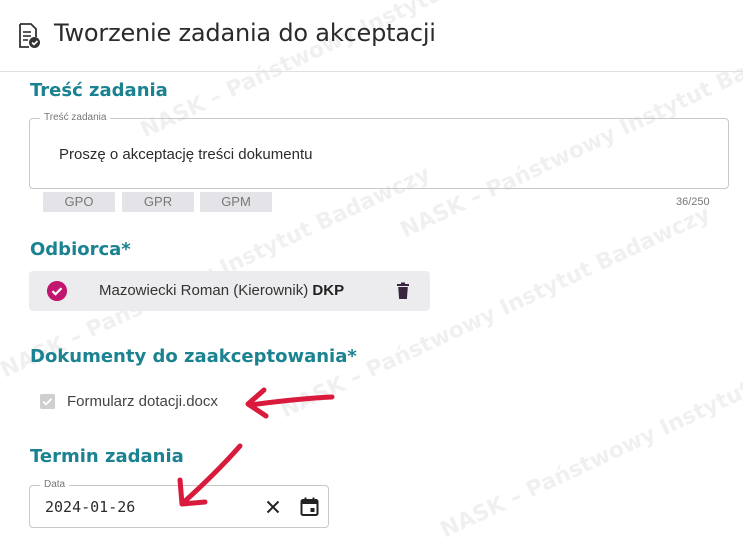 This screenshot has height=547, width=743. I want to click on task-content-value: Proszę o akceptację treści dokumentu, so click(185, 154).